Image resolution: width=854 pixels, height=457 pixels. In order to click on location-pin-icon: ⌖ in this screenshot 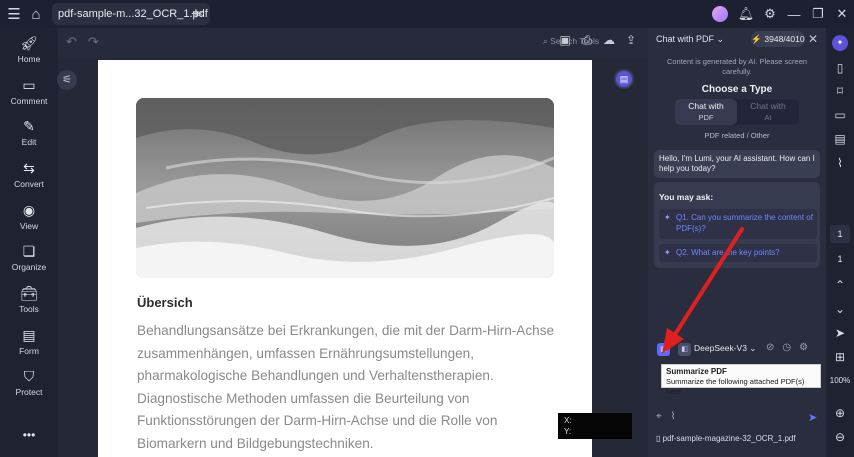, I will do `click(659, 416)`.